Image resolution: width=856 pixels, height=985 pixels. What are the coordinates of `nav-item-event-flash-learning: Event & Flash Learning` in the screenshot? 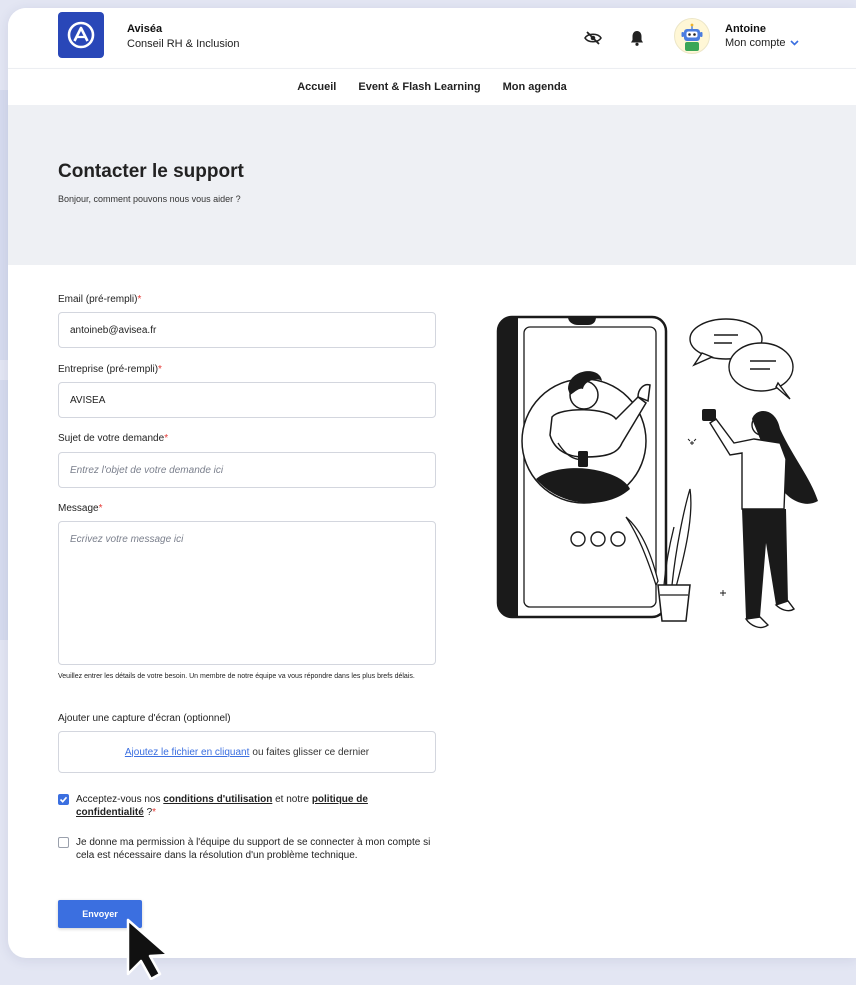 It's located at (419, 87).